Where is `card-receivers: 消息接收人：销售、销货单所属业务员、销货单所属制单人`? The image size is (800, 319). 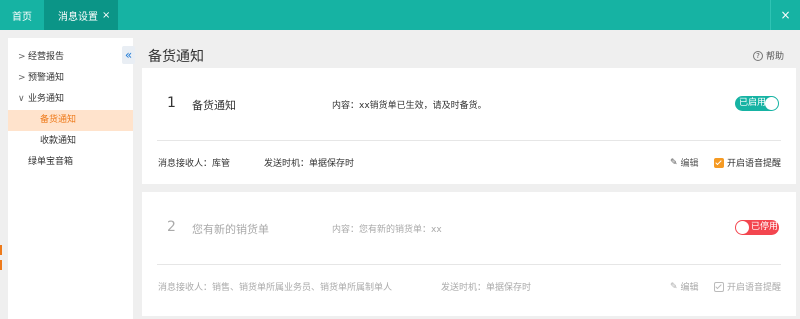 card-receivers: 消息接收人：销售、销货单所属业务员、销货单所属制单人 is located at coordinates (275, 288).